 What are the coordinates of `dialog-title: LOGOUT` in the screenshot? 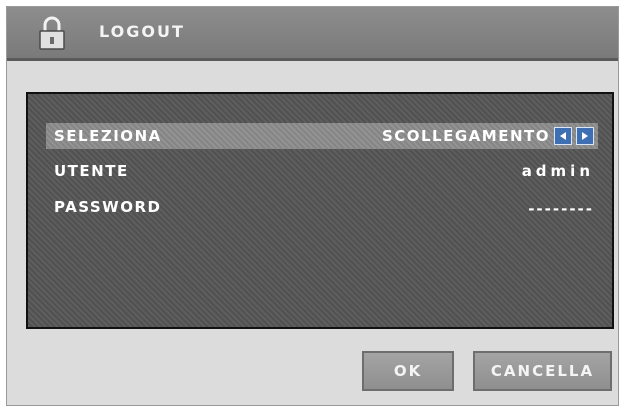 It's located at (142, 31).